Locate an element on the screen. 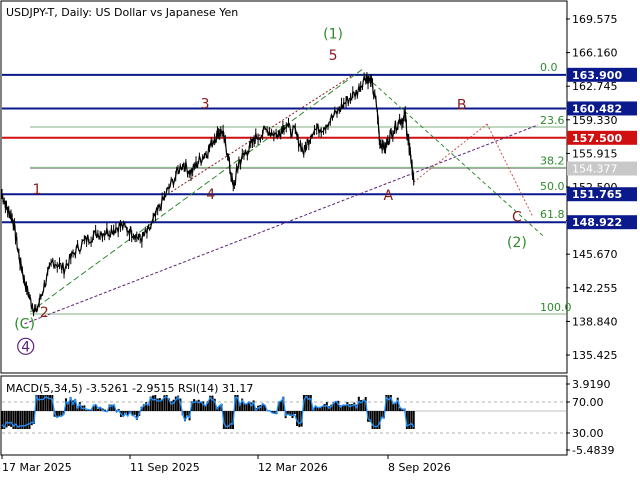 Image resolution: width=640 pixels, height=480 pixels. indicator-series is located at coordinates (283, 414).